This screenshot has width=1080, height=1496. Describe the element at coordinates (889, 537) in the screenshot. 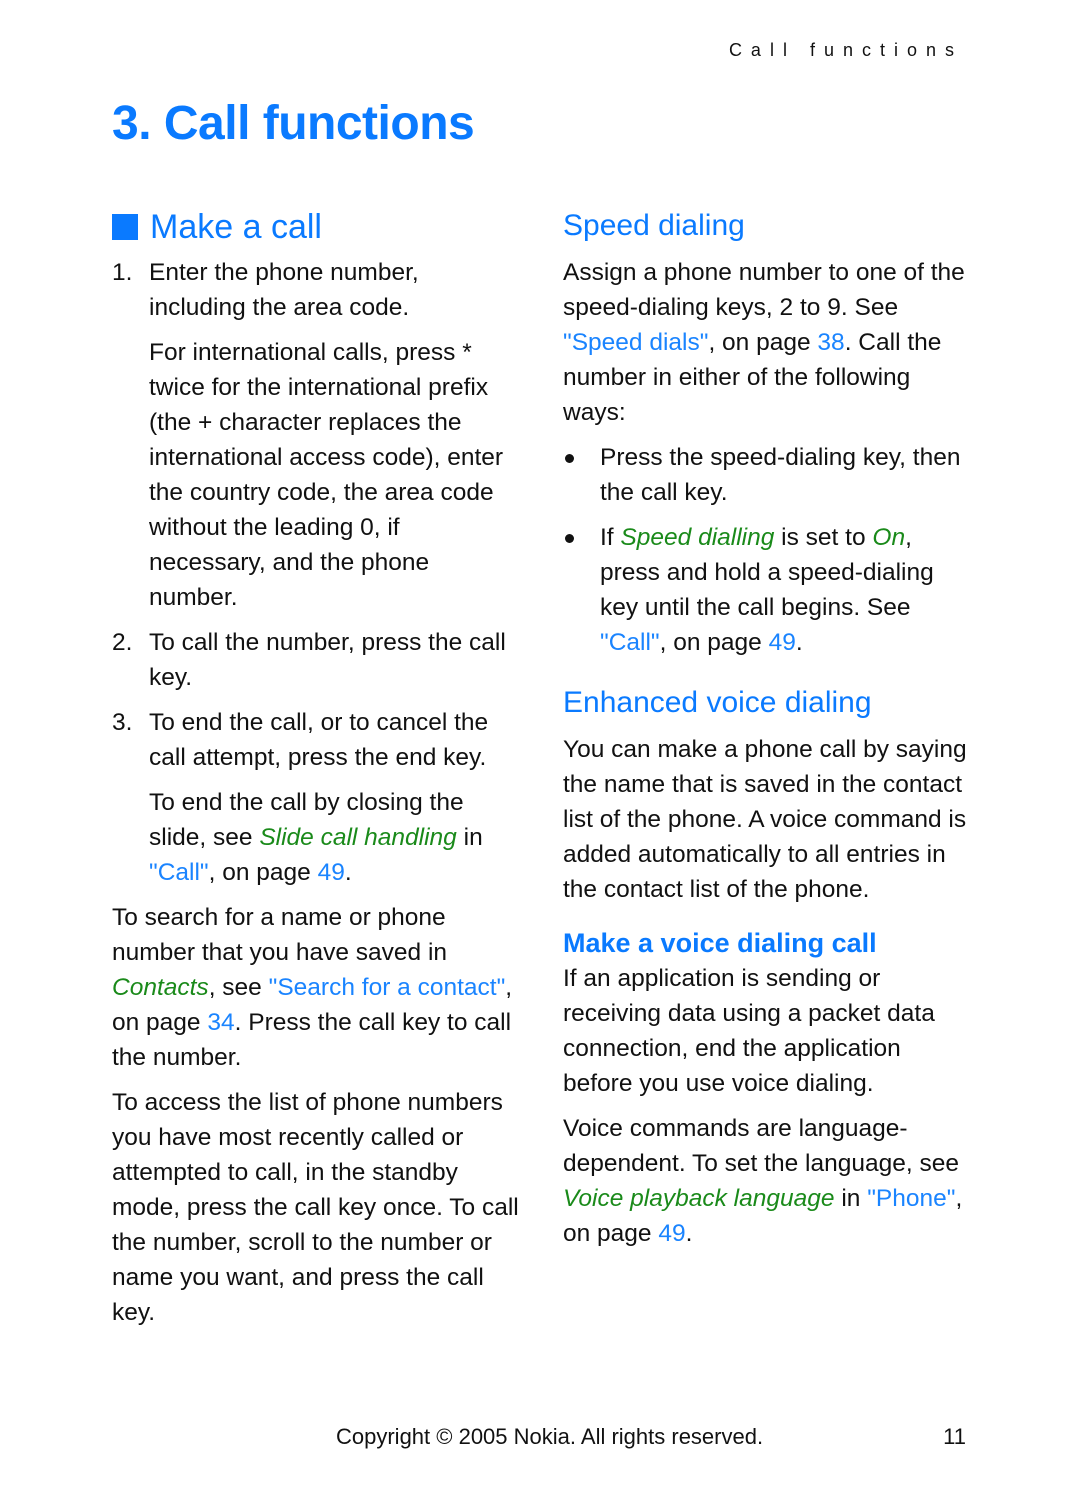

I see `term-on: On` at that location.